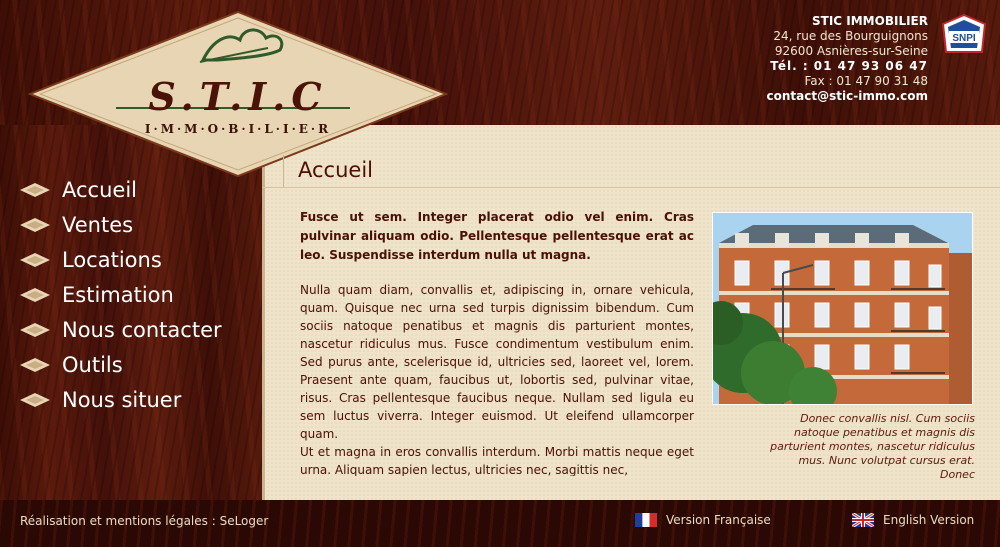 This screenshot has width=1000, height=547. I want to click on nav-label: Nous contacter, so click(142, 329).